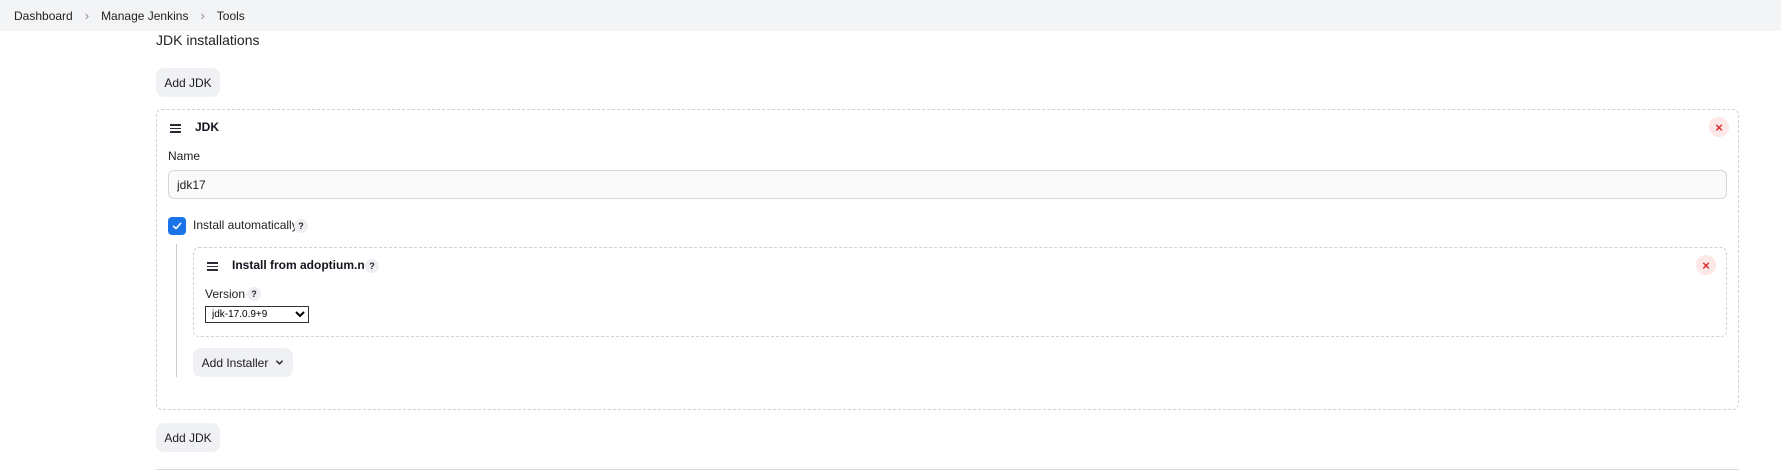 The height and width of the screenshot is (471, 1781). What do you see at coordinates (235, 362) in the screenshot?
I see `add-installer-label: Add Installer` at bounding box center [235, 362].